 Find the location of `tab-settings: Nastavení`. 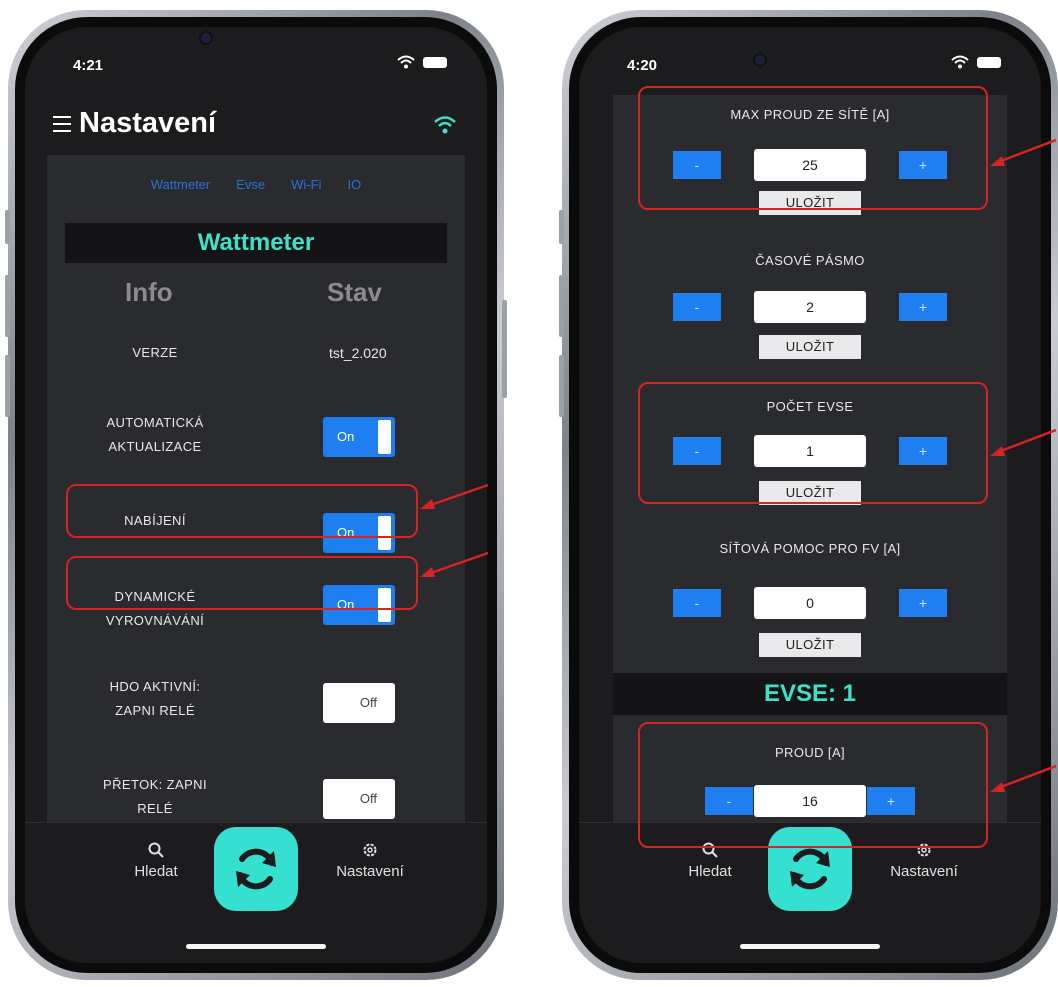

tab-settings: Nastavení is located at coordinates (370, 860).